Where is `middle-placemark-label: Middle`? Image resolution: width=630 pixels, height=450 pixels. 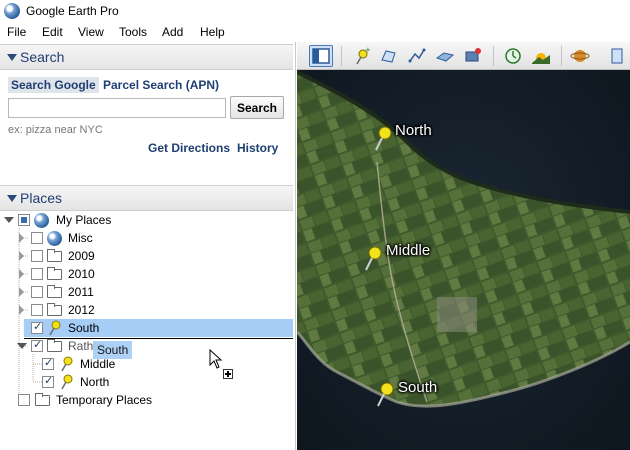 middle-placemark-label: Middle is located at coordinates (408, 250).